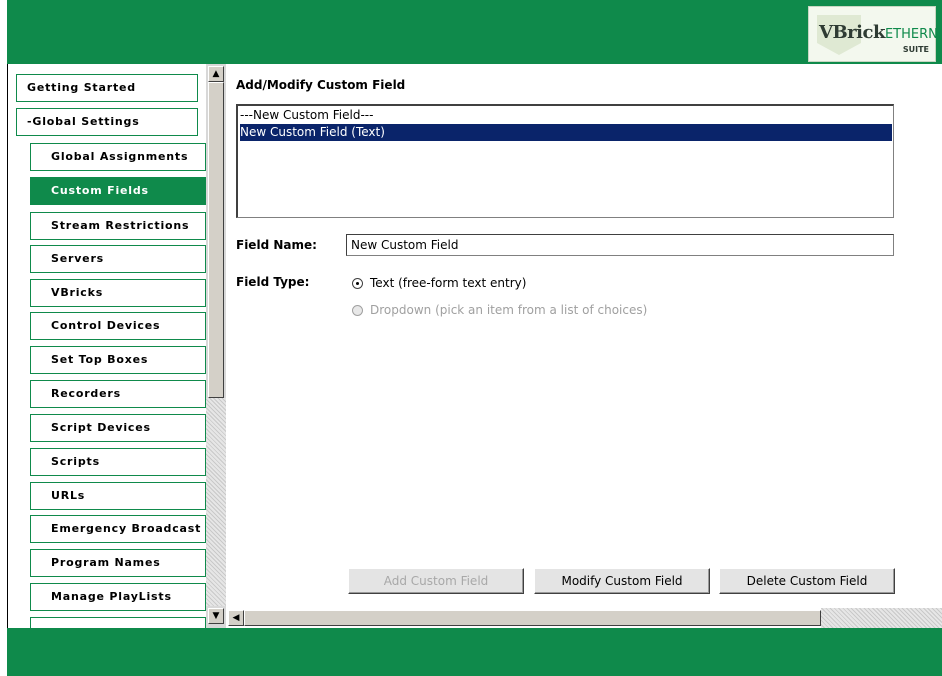  I want to click on sidebar-item-global-settings: -Global Settings, so click(107, 122).